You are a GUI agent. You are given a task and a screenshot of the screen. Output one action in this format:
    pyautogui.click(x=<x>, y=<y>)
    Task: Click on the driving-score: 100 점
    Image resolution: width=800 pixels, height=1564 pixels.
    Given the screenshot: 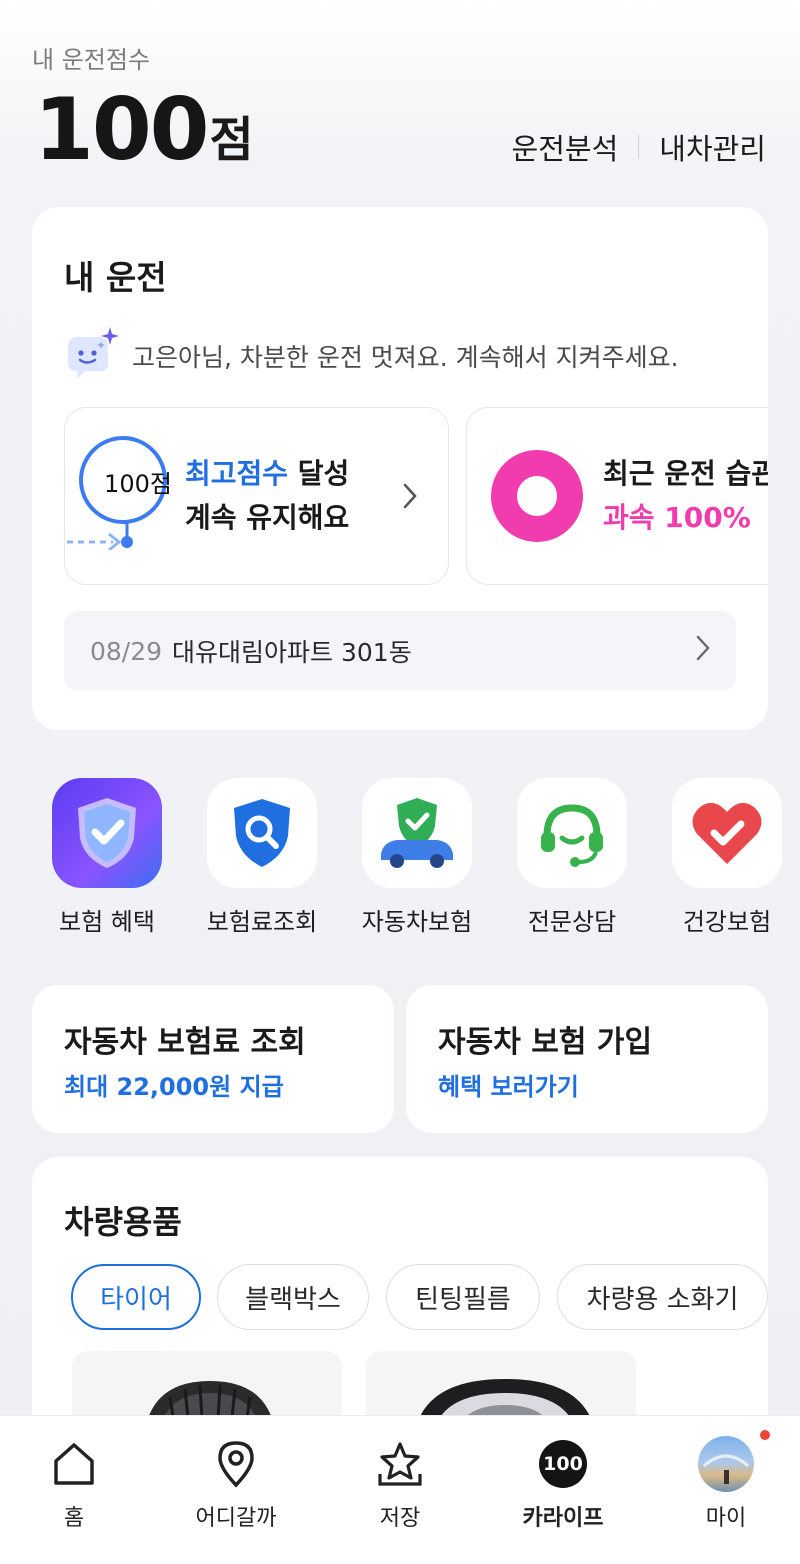 What is the action you would take?
    pyautogui.click(x=144, y=130)
    